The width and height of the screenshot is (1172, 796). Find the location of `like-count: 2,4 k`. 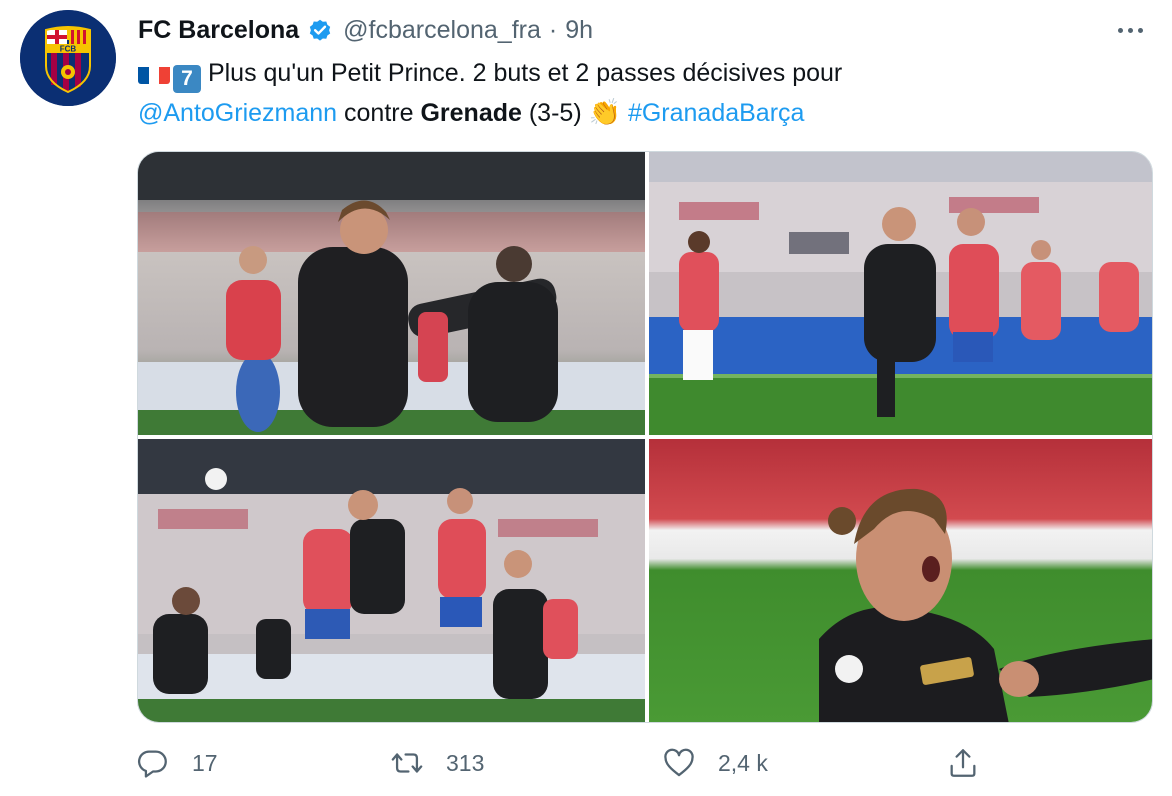

like-count: 2,4 k is located at coordinates (743, 762).